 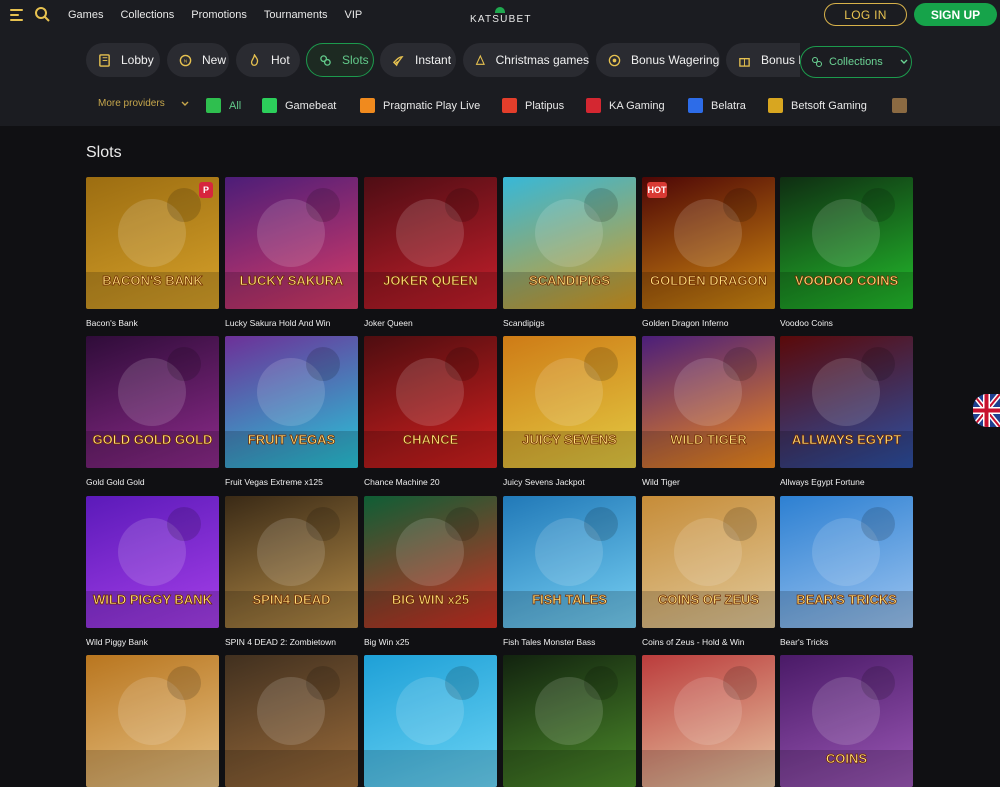 I want to click on game-tile: BIG WIN x25, so click(x=430, y=562).